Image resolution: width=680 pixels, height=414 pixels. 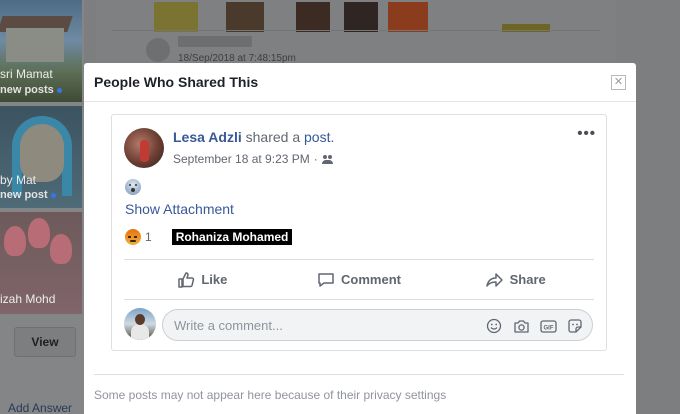 I want to click on house-image, so click(x=35, y=45).